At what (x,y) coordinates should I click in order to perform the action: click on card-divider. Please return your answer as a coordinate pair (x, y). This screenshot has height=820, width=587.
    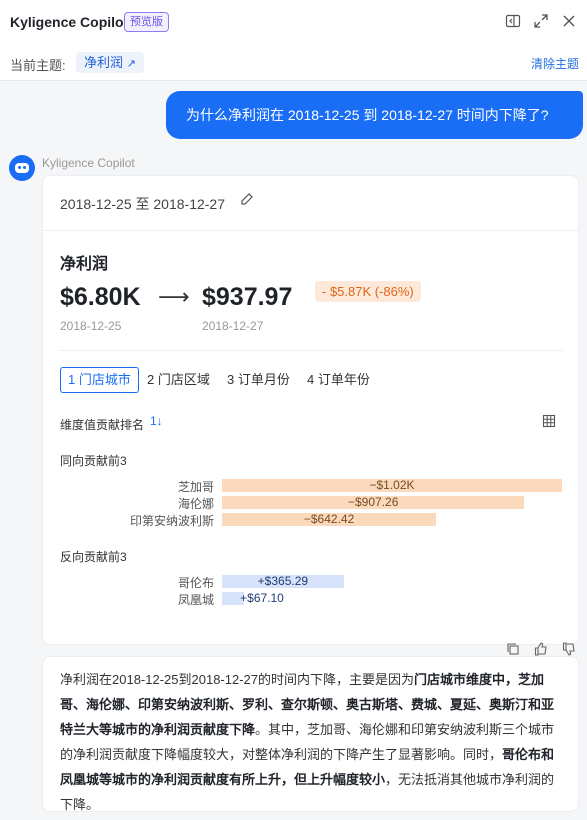
    Looking at the image, I should click on (310, 230).